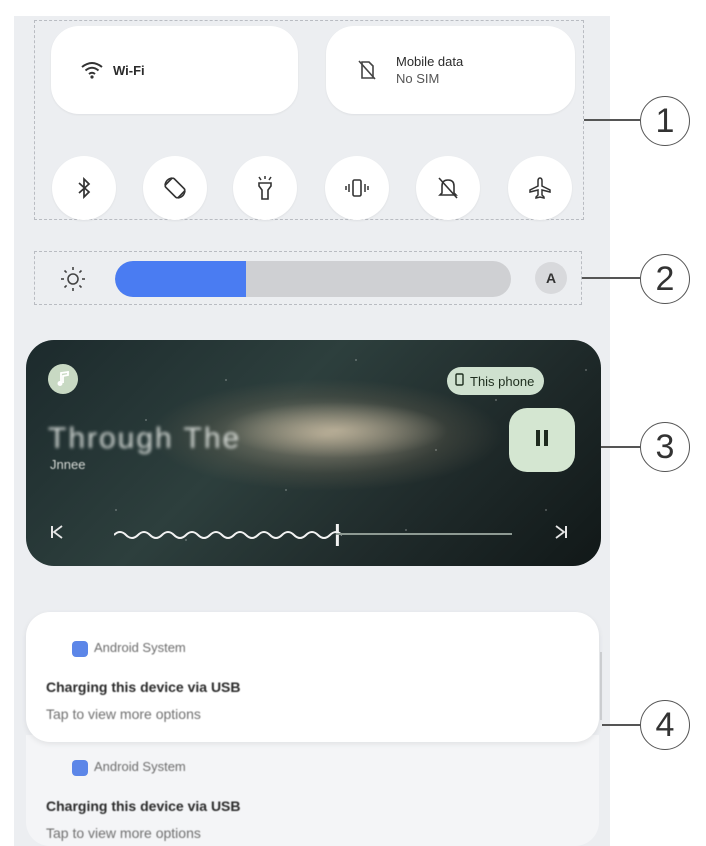 This screenshot has width=706, height=846. Describe the element at coordinates (174, 70) in the screenshot. I see `wifi-tile: Wi-Fi` at that location.